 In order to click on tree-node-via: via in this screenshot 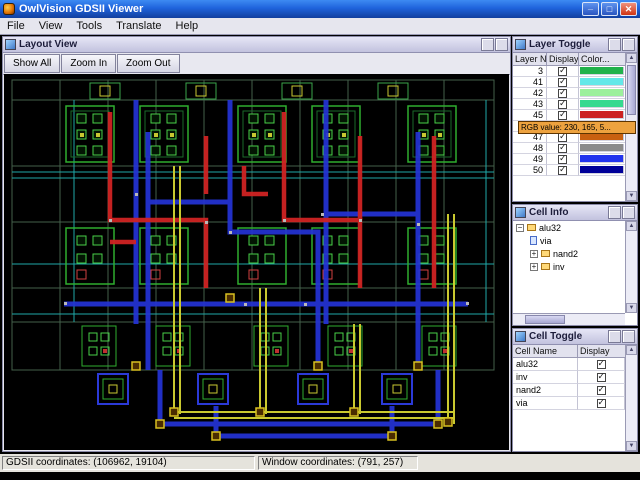, I will do `click(569, 240)`.